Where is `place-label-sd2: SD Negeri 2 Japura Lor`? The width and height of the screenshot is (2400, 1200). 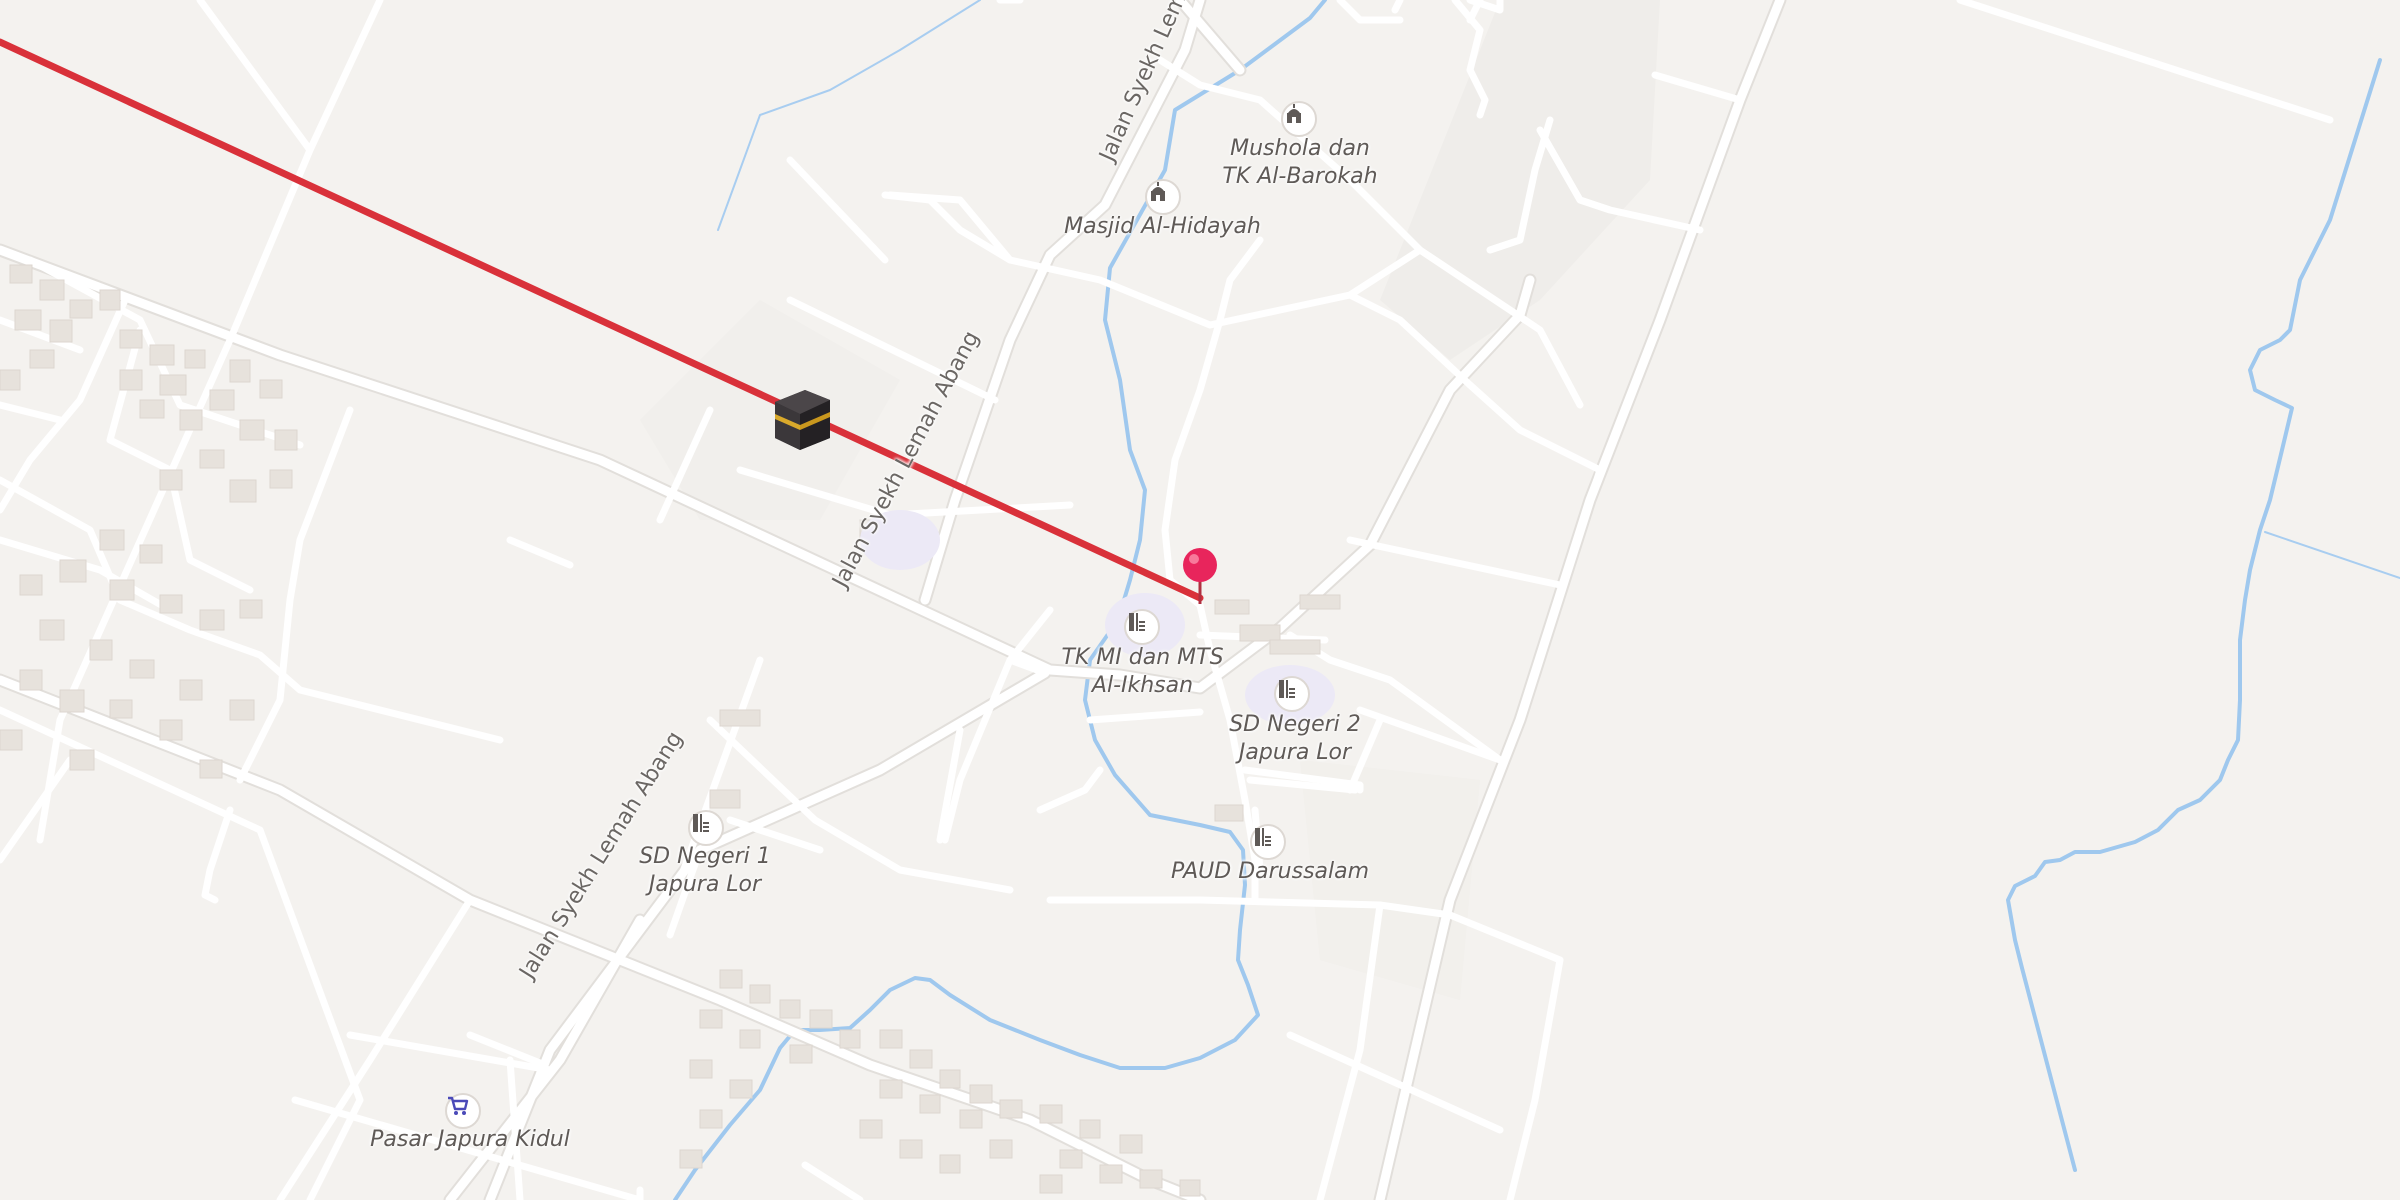
place-label-sd2: SD Negeri 2 Japura Lor is located at coordinates (1295, 739).